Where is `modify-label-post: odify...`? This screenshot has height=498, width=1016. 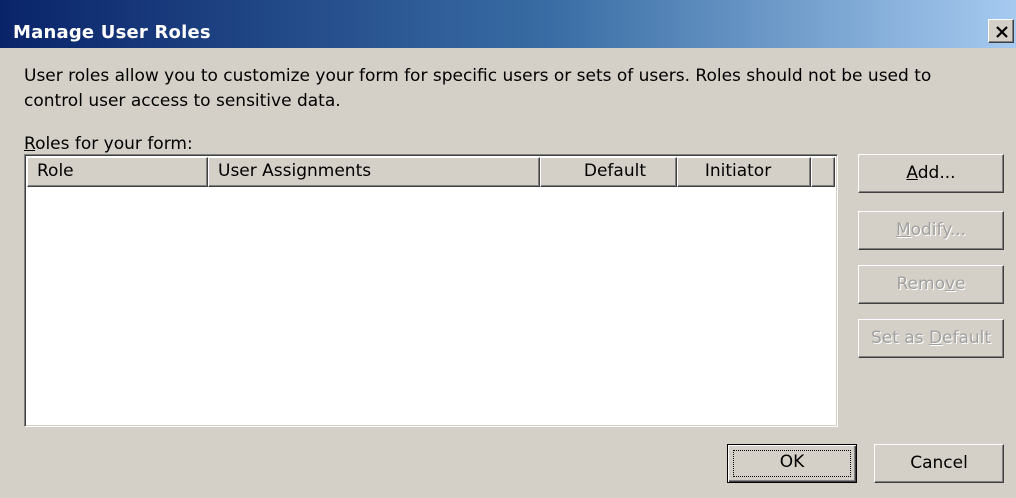
modify-label-post: odify... is located at coordinates (938, 230).